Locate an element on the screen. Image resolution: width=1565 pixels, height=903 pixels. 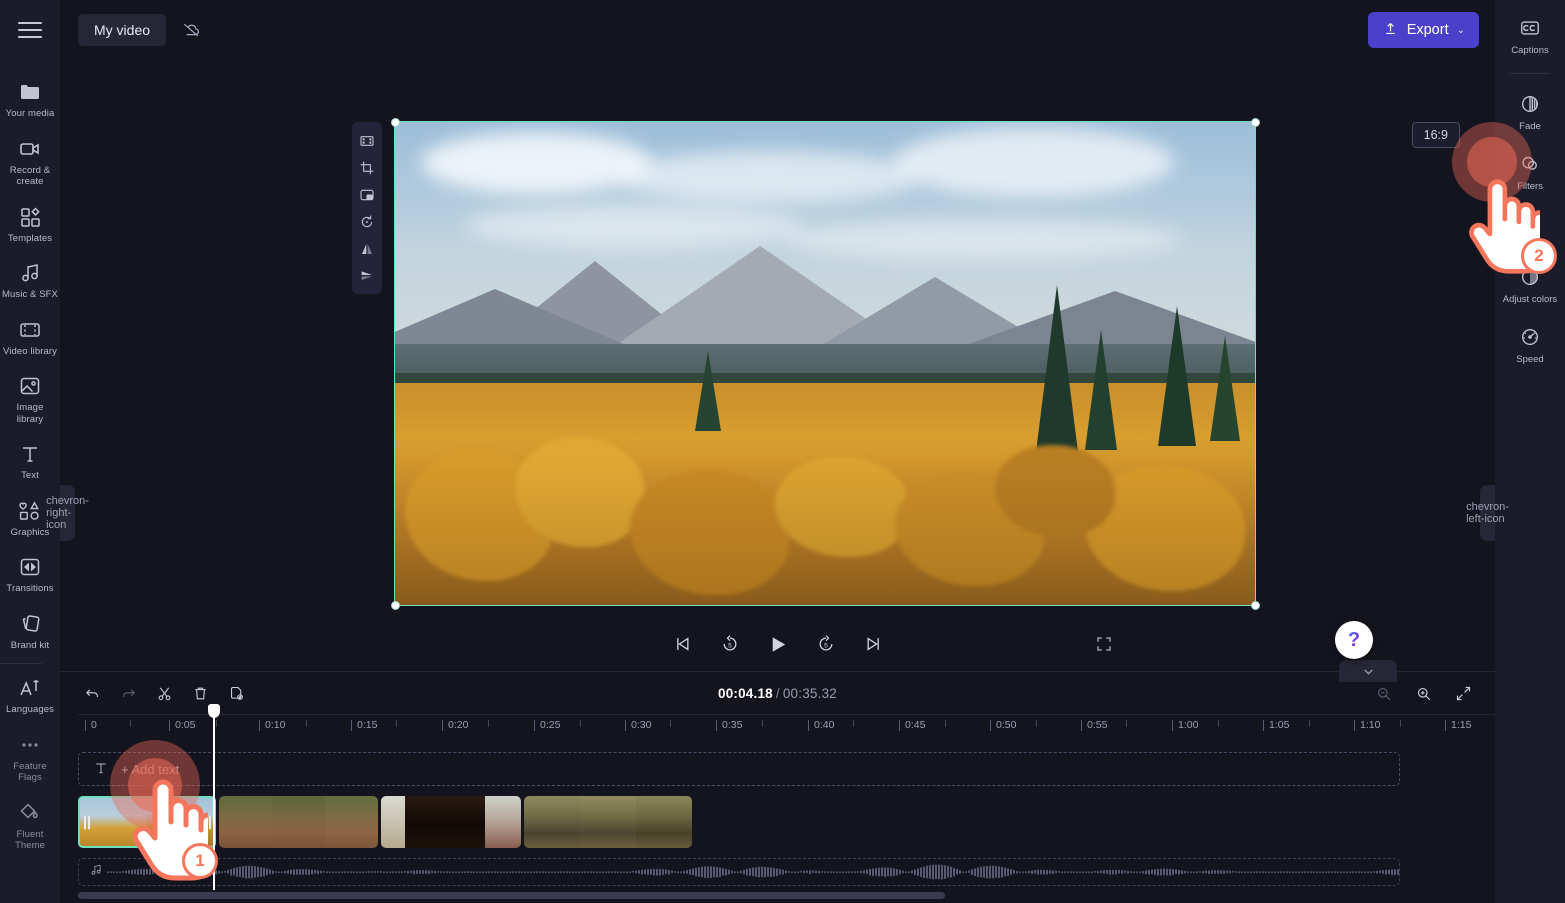
step-badge-2: 2 is located at coordinates (1539, 256).